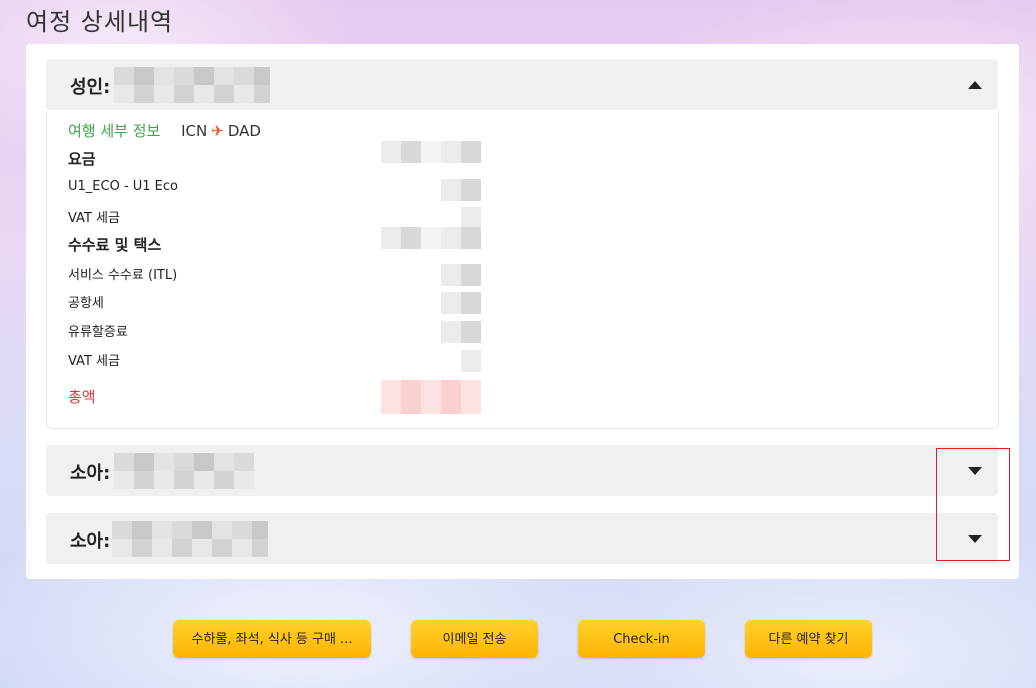  I want to click on trip-details-title: 여행 세부 정보, so click(114, 131).